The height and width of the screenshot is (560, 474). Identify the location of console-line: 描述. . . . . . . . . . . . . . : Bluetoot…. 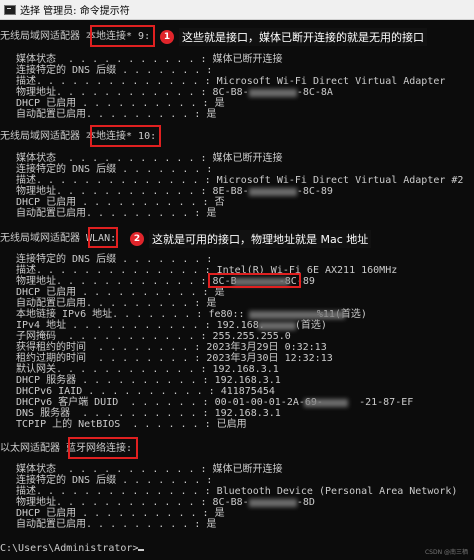
(237, 491).